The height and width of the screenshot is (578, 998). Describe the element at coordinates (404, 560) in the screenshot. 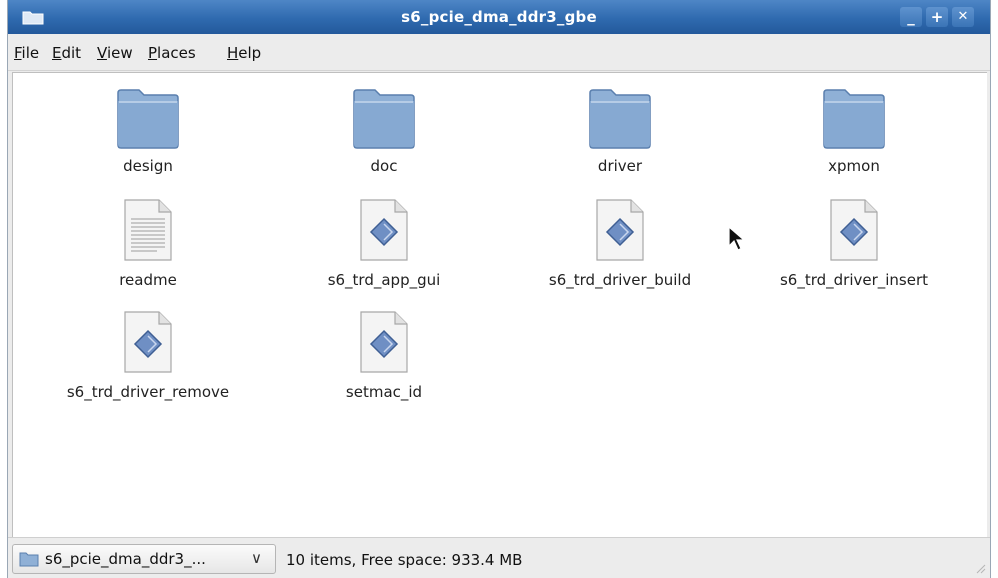

I see `status-text: 10 items, Free space: 933.4 MB` at that location.